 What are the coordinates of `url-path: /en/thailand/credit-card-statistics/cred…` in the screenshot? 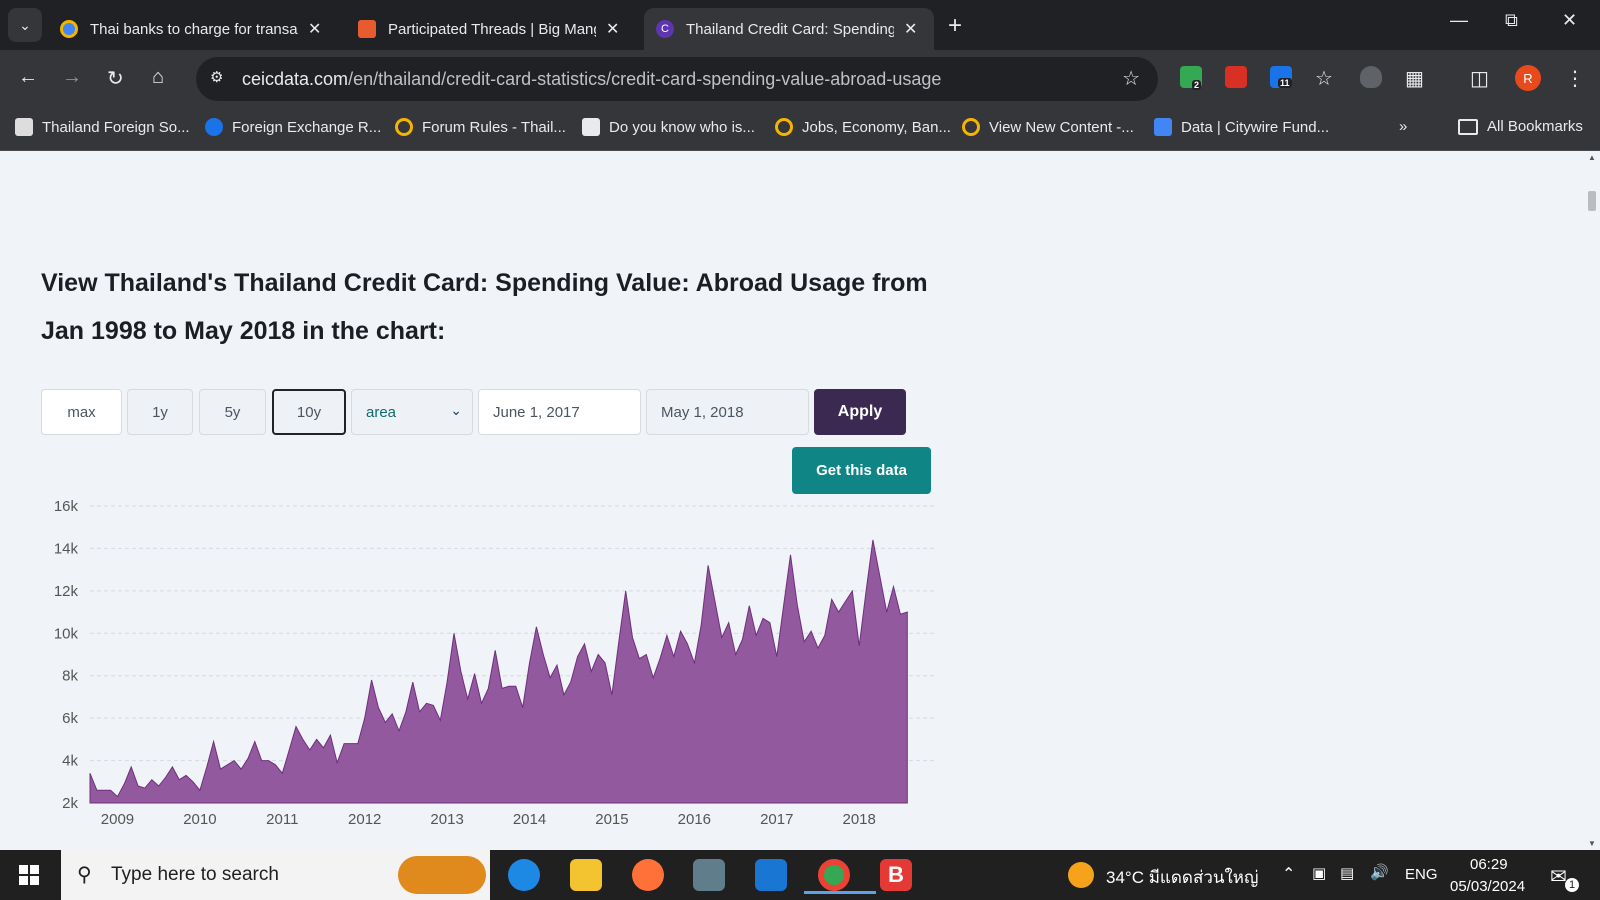 It's located at (645, 79).